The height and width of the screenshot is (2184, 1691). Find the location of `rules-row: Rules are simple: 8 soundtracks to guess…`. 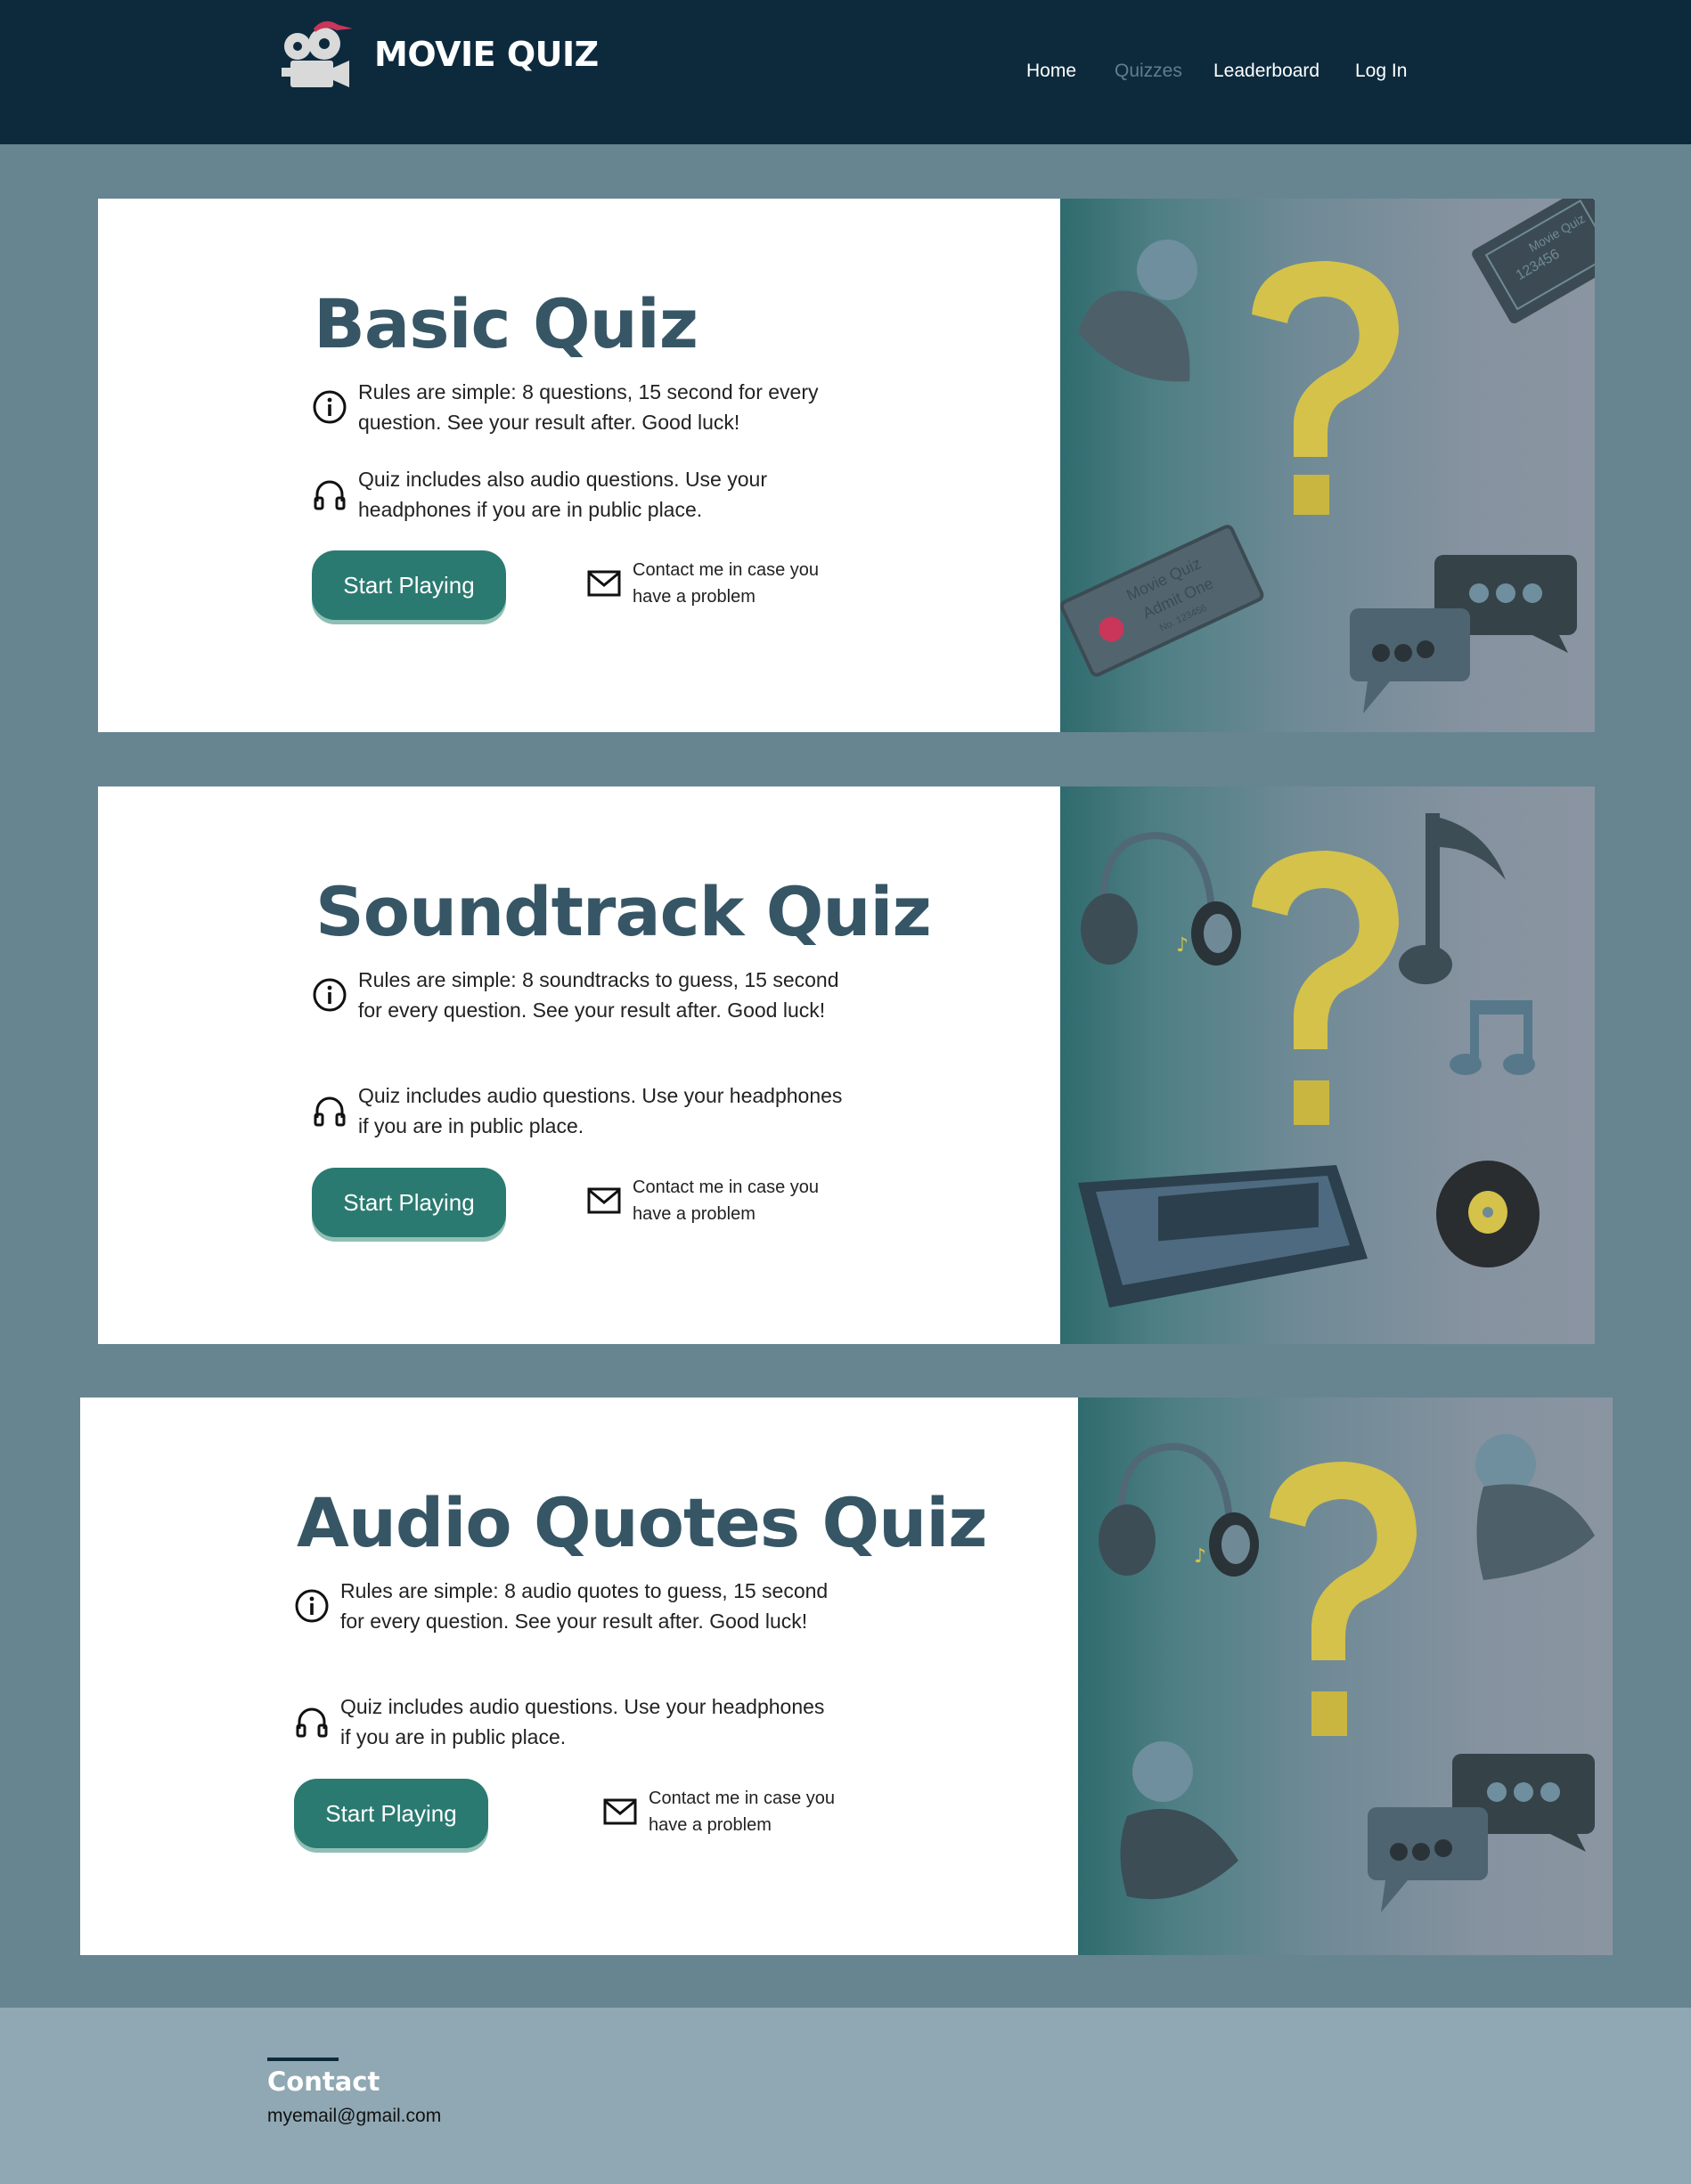

rules-row: Rules are simple: 8 soundtracks to guess… is located at coordinates (585, 995).